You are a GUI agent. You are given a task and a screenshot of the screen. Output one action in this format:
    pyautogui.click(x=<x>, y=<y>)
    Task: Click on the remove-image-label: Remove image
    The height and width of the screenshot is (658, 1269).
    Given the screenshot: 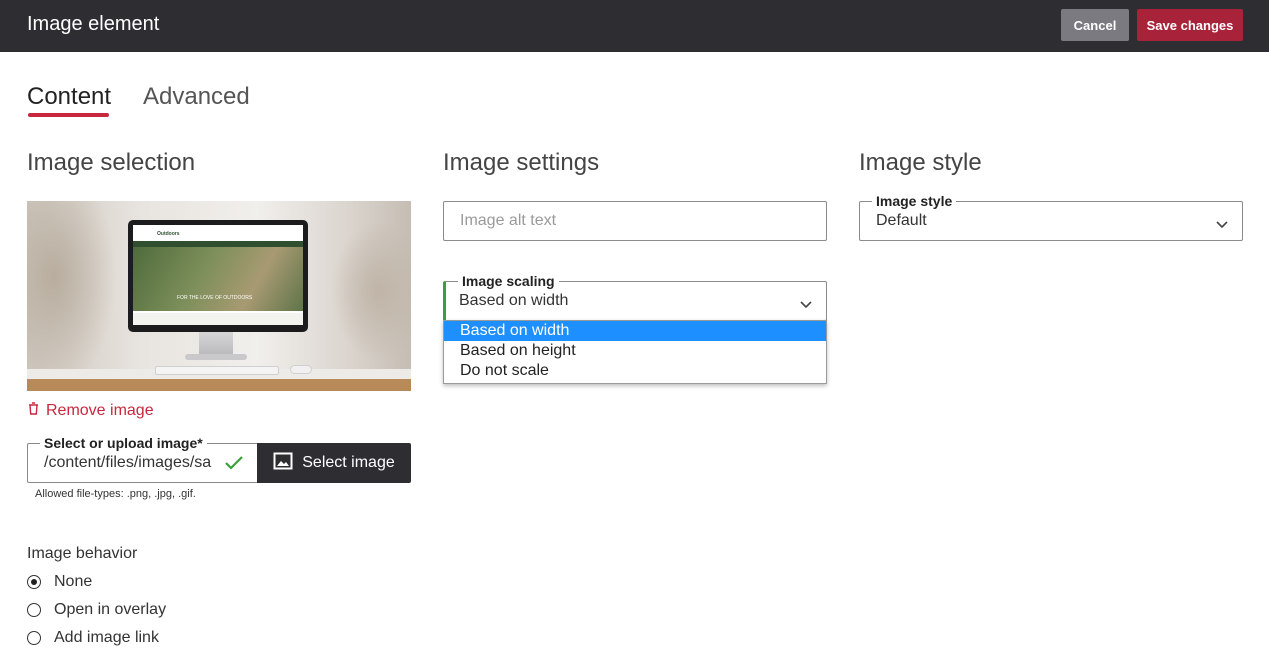 What is the action you would take?
    pyautogui.click(x=100, y=410)
    